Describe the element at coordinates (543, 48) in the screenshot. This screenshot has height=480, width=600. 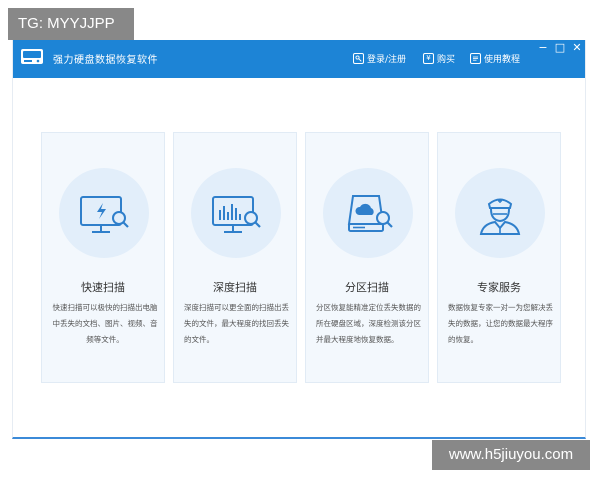
I see `minimize-button: −` at that location.